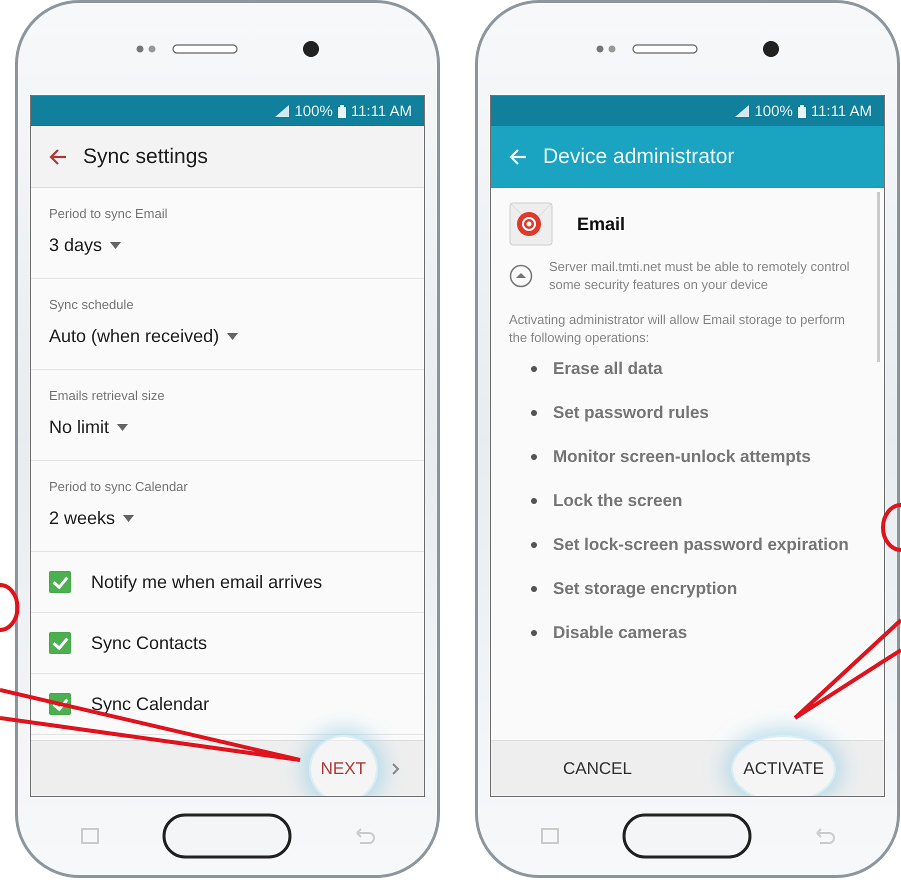 The image size is (901, 882). Describe the element at coordinates (682, 457) in the screenshot. I see `operation-item: Monitor screen-unlock attempts` at that location.